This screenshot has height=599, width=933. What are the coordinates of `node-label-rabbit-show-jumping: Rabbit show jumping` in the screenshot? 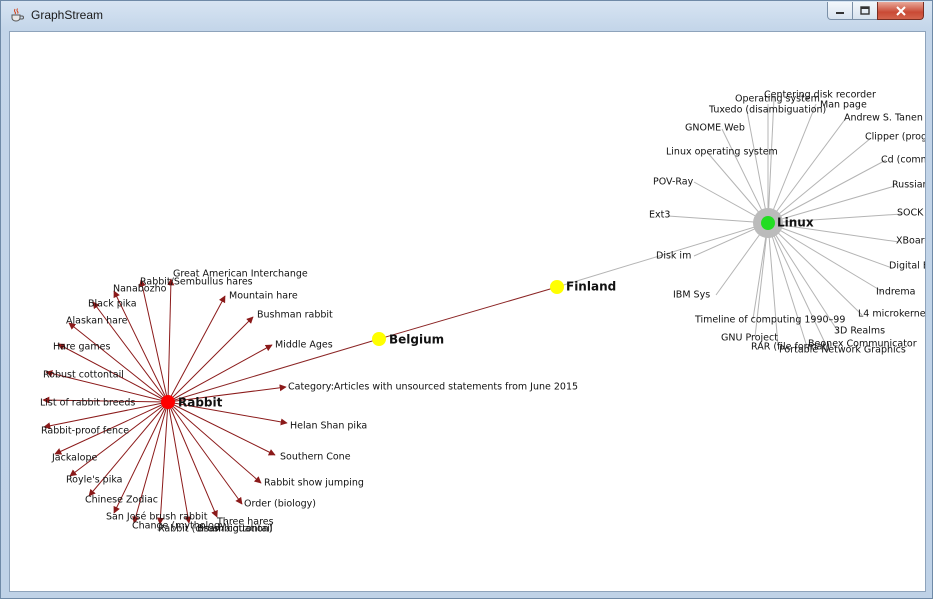 It's located at (314, 483).